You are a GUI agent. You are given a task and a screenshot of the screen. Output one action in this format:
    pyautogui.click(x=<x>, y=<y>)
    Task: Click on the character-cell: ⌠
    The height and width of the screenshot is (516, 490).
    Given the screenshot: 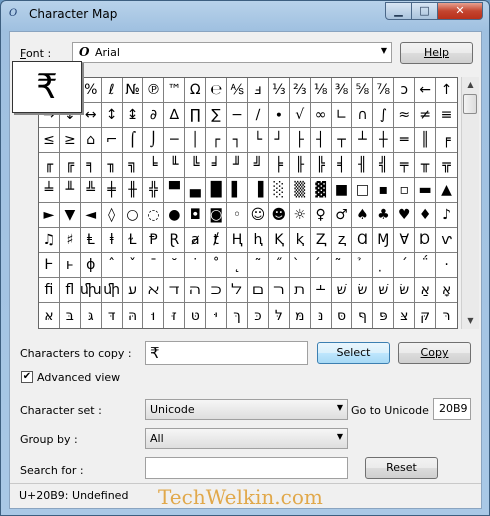 What is the action you would take?
    pyautogui.click(x=133, y=140)
    